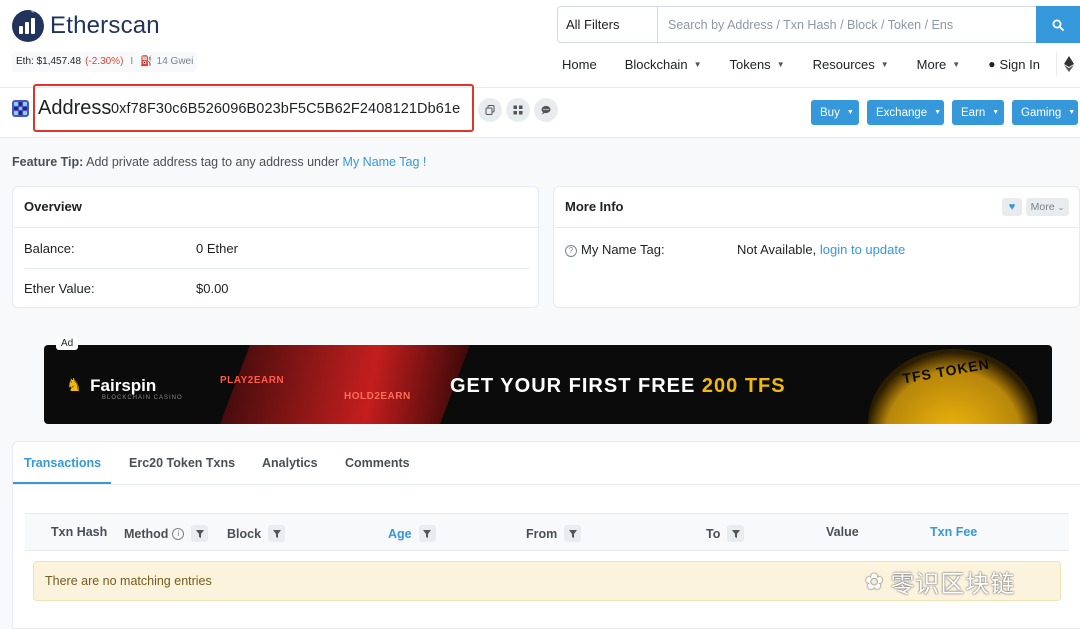 The image size is (1080, 629). What do you see at coordinates (377, 396) in the screenshot?
I see `ad-hold2earn: HOLD2EARN` at bounding box center [377, 396].